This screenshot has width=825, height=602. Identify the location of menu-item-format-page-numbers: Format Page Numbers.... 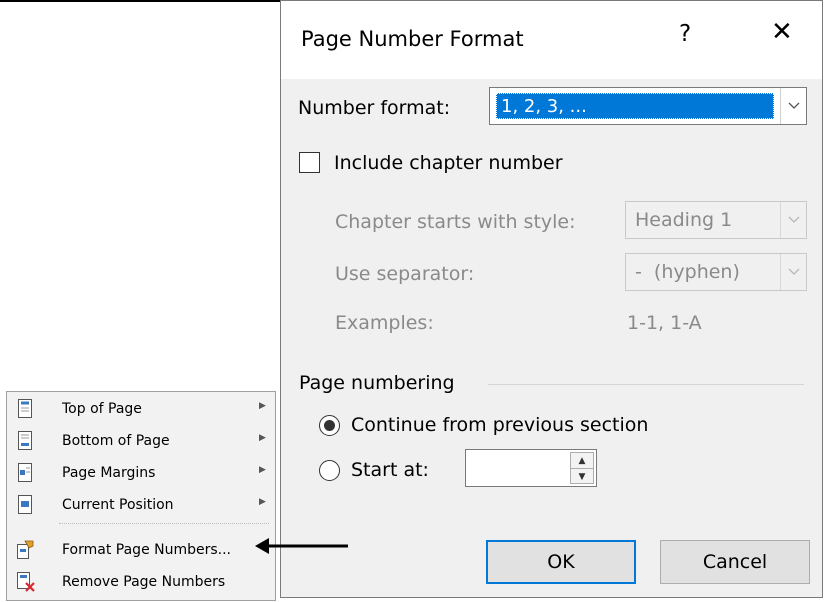
(141, 550).